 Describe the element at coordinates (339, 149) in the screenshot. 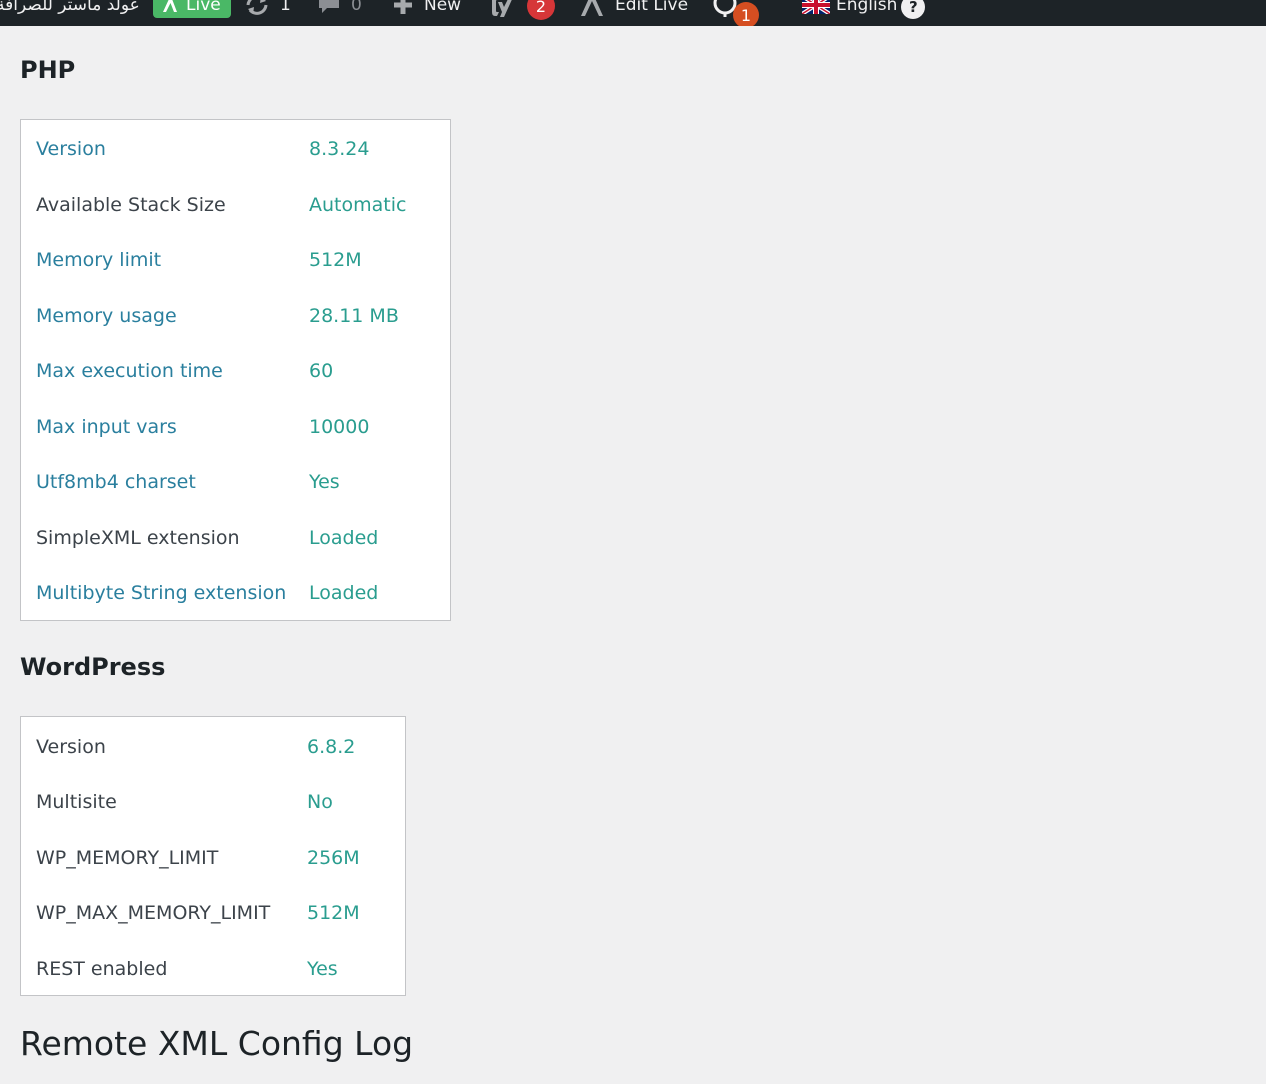

I see `row-value: 8.3.24` at that location.